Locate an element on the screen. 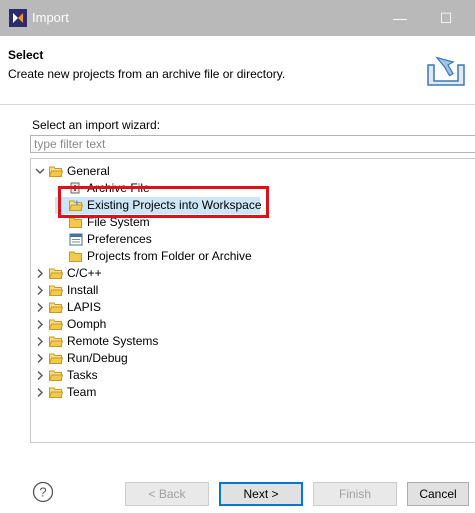  highlight-annotation-box is located at coordinates (163, 202).